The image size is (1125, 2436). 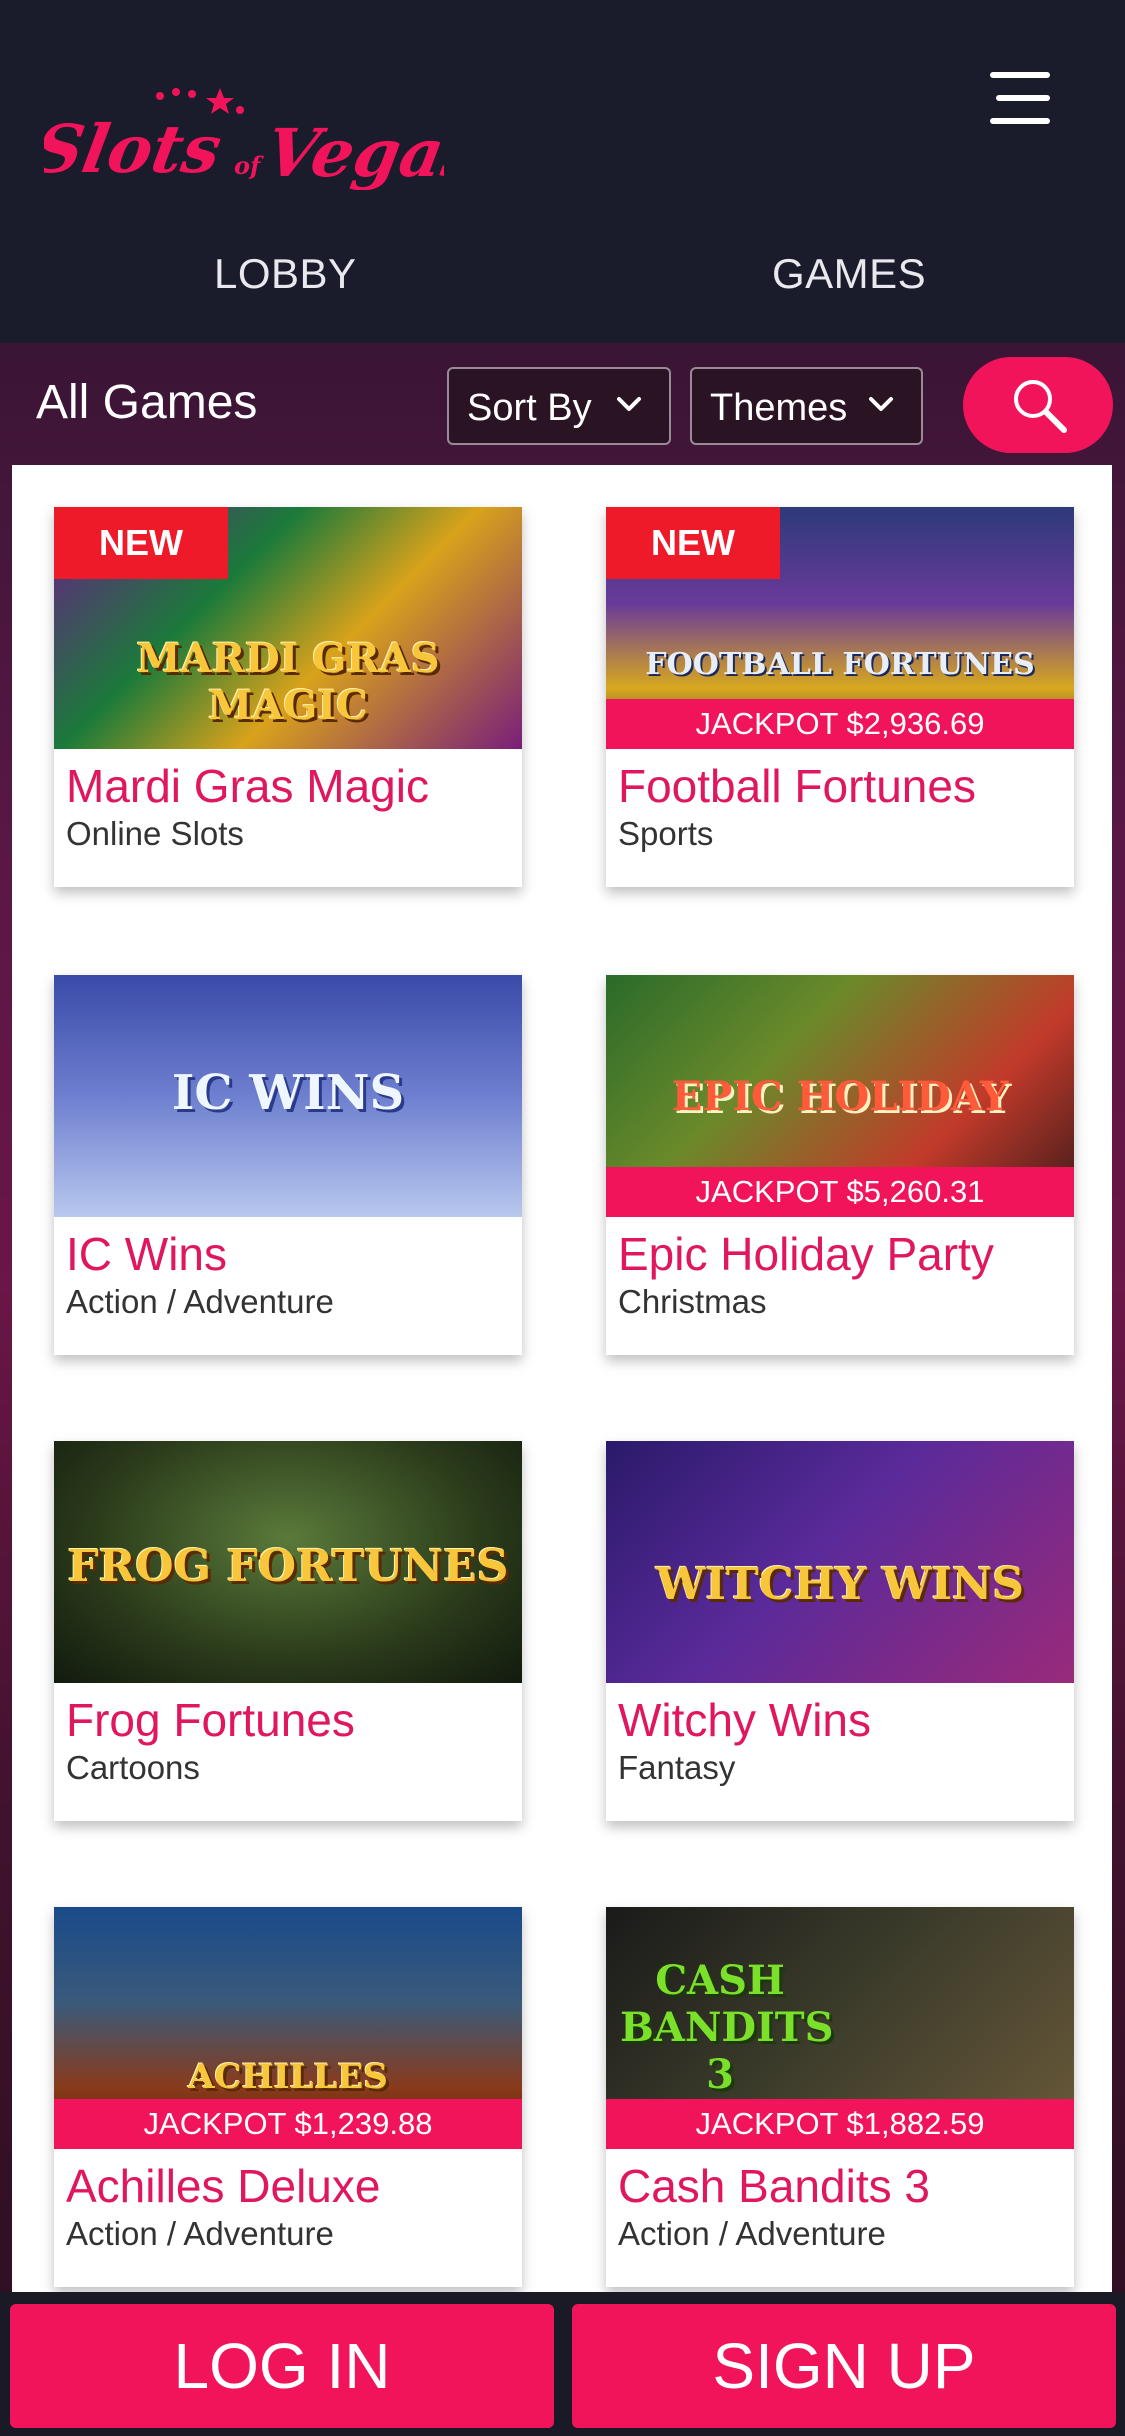 What do you see at coordinates (562, 171) in the screenshot?
I see `top-header: Slots of Vegas LOBBY GAMES` at bounding box center [562, 171].